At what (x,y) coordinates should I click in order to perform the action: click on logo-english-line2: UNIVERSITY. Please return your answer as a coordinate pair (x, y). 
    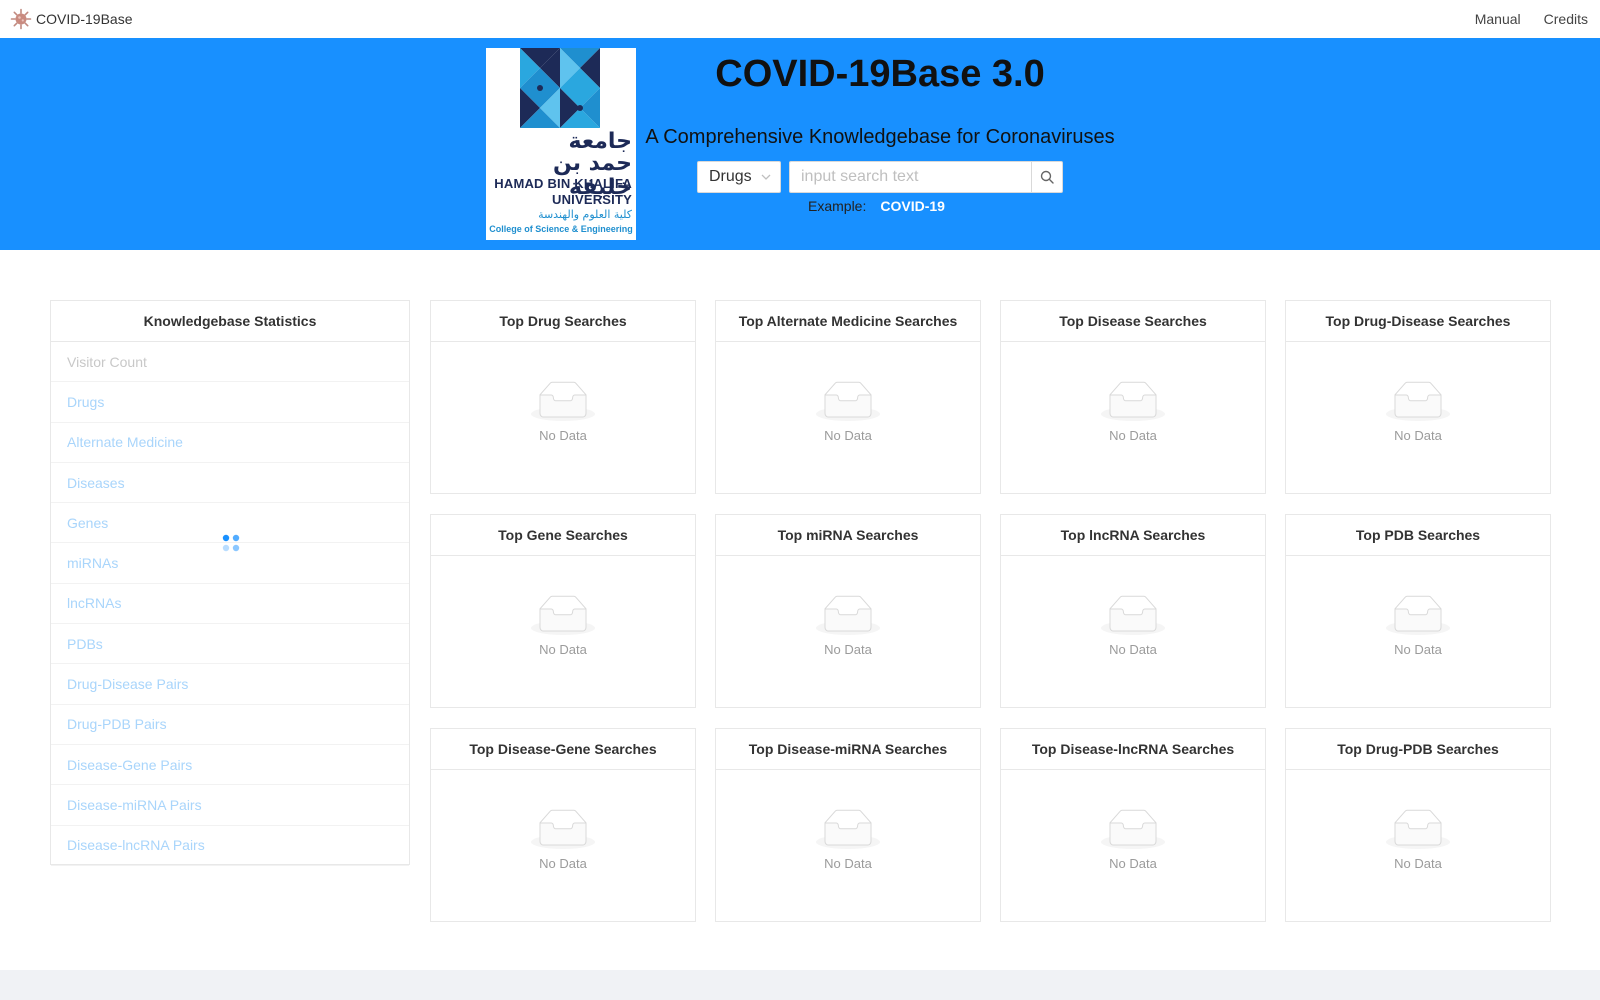
    Looking at the image, I should click on (591, 199).